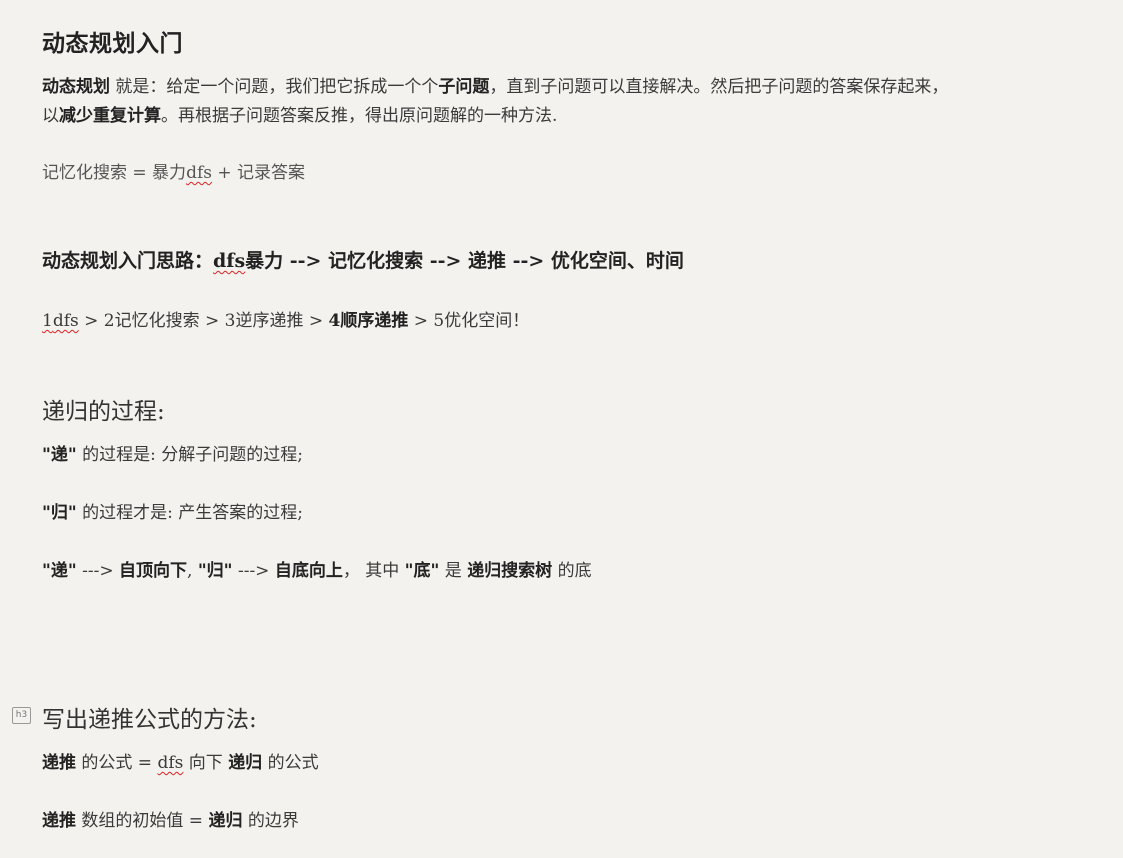 This screenshot has height=858, width=1123. Describe the element at coordinates (180, 763) in the screenshot. I see `formula-line-1: 递推 的公式 = dfs 向下 递归 的公式` at that location.